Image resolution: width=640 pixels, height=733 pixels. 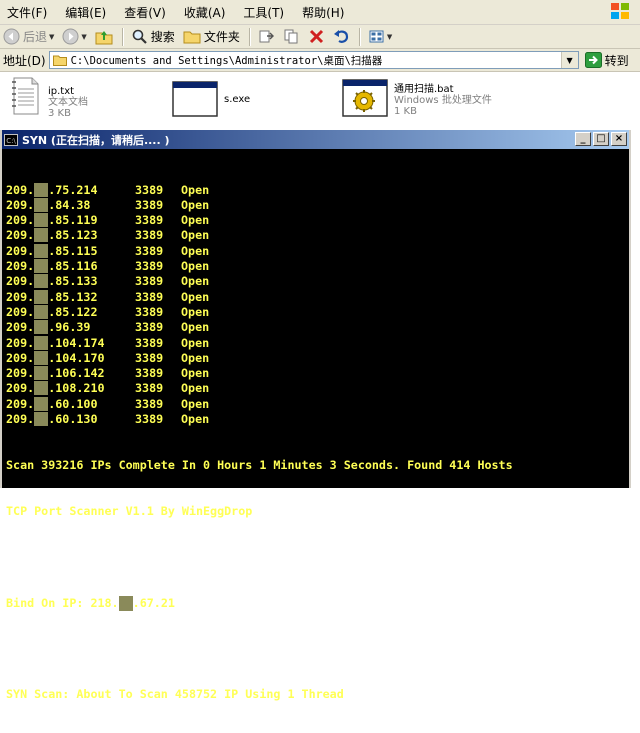 I want to click on ip-suffix: .85.119, so click(x=73, y=220).